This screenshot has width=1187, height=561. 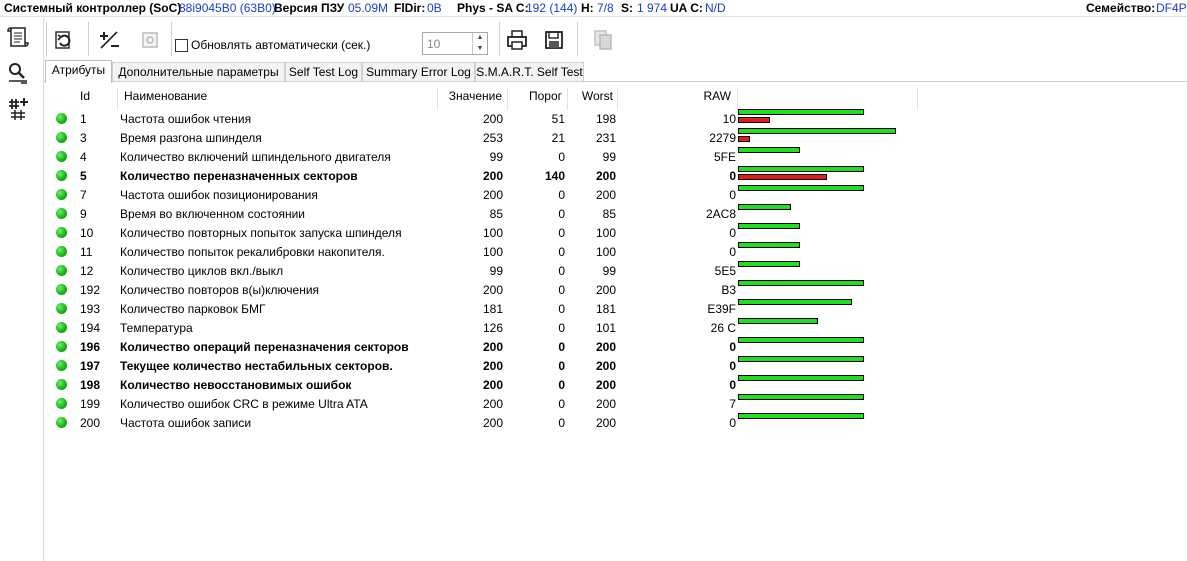 I want to click on main-toolbar: Обновлять автоматически (сек.) ▲ ▼, so click(x=615, y=39).